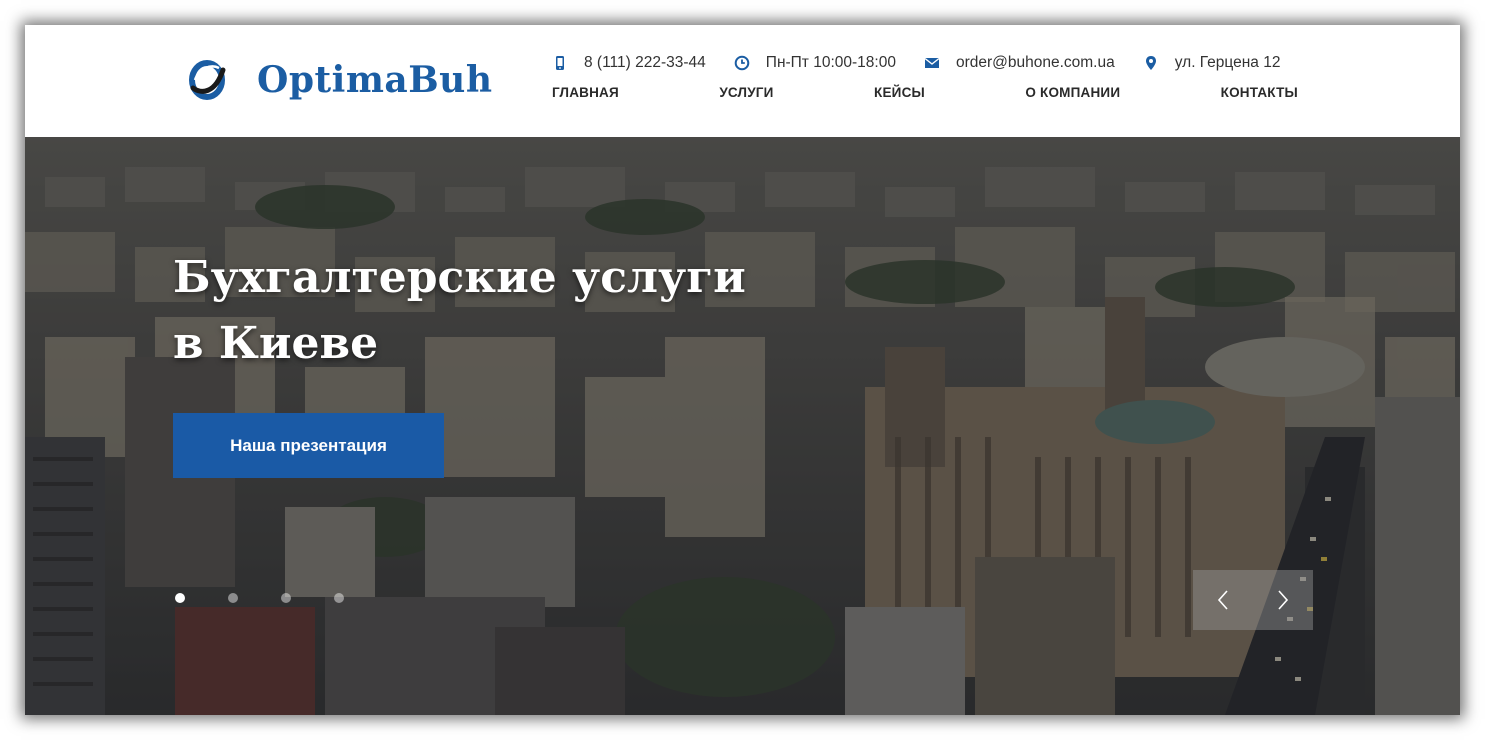  I want to click on hero-title: Бухгалтерские услуги в Киеве, so click(483, 311).